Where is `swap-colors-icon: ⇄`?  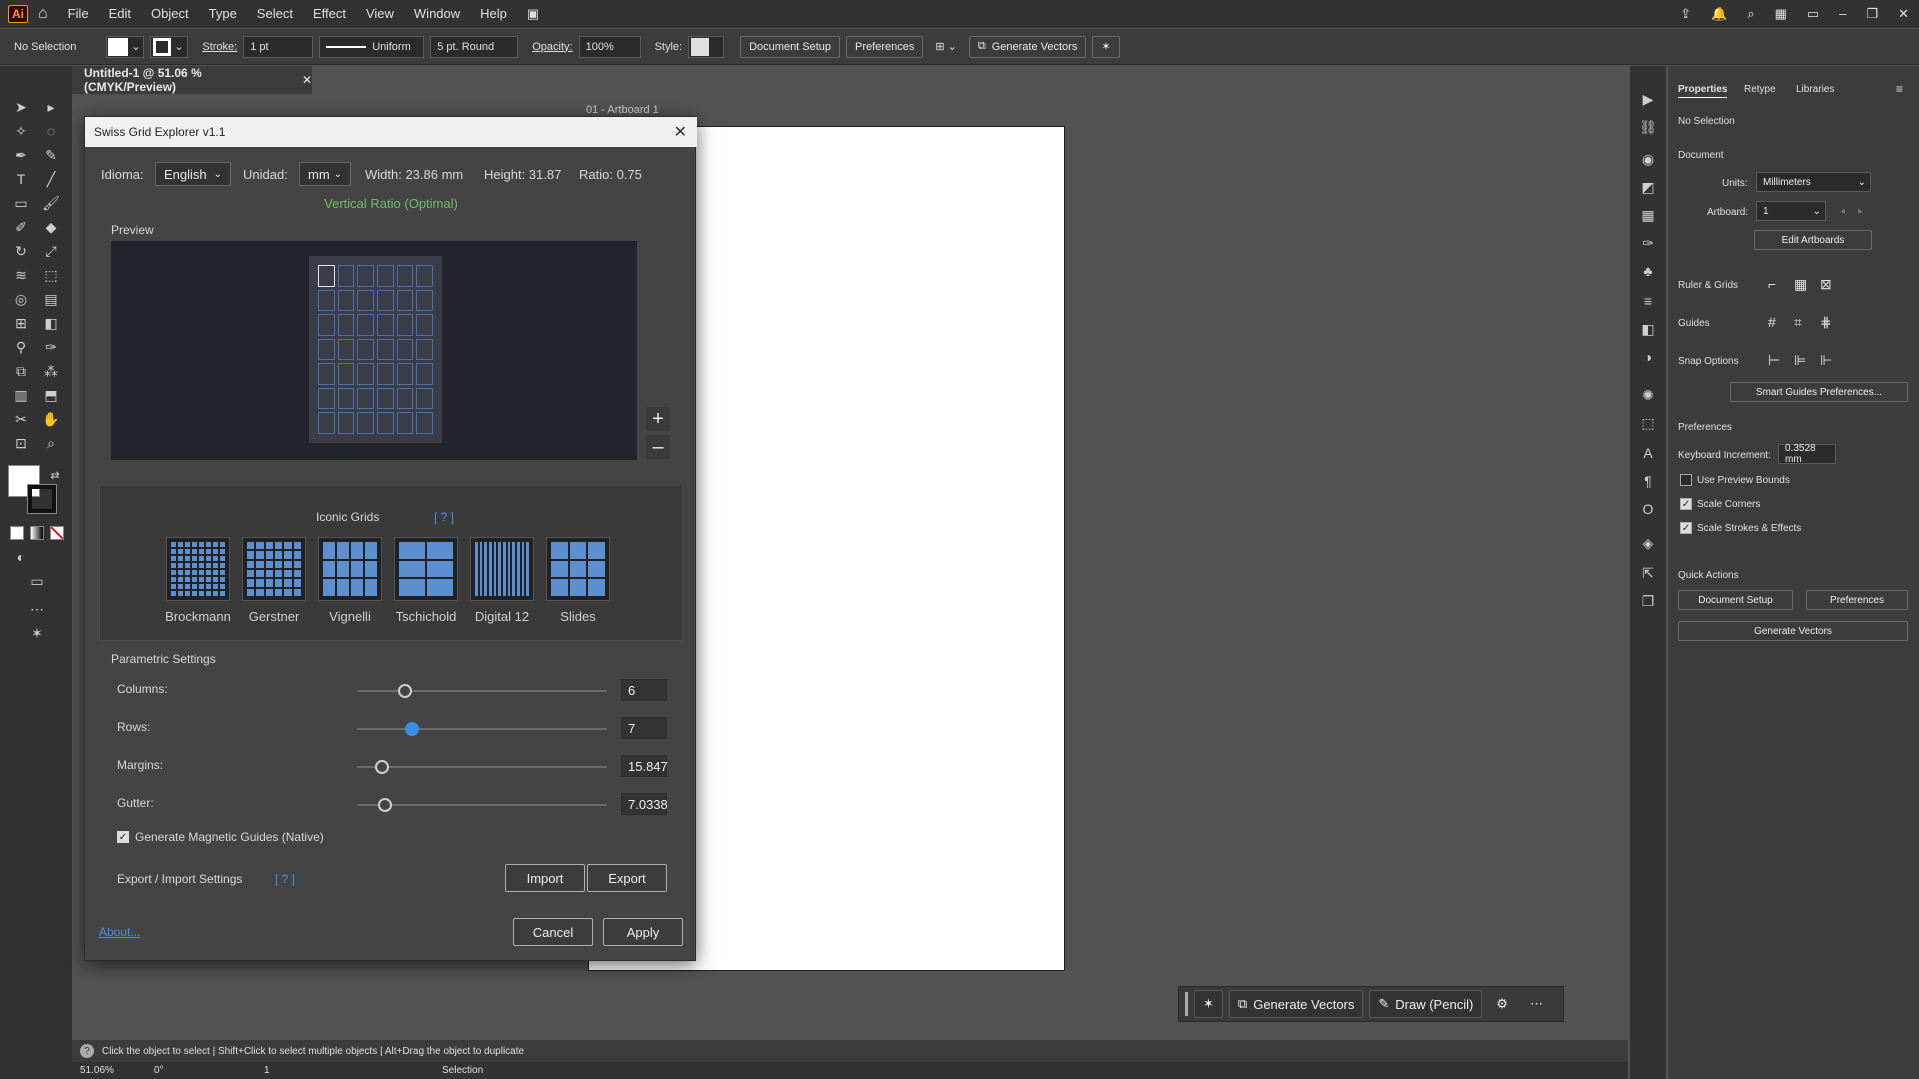
swap-colors-icon: ⇄ is located at coordinates (55, 475).